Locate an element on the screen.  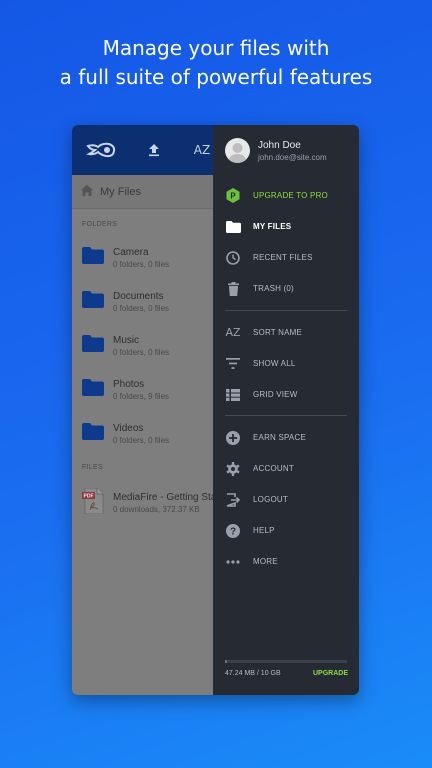
nav-label: RECENT FILES is located at coordinates (283, 257).